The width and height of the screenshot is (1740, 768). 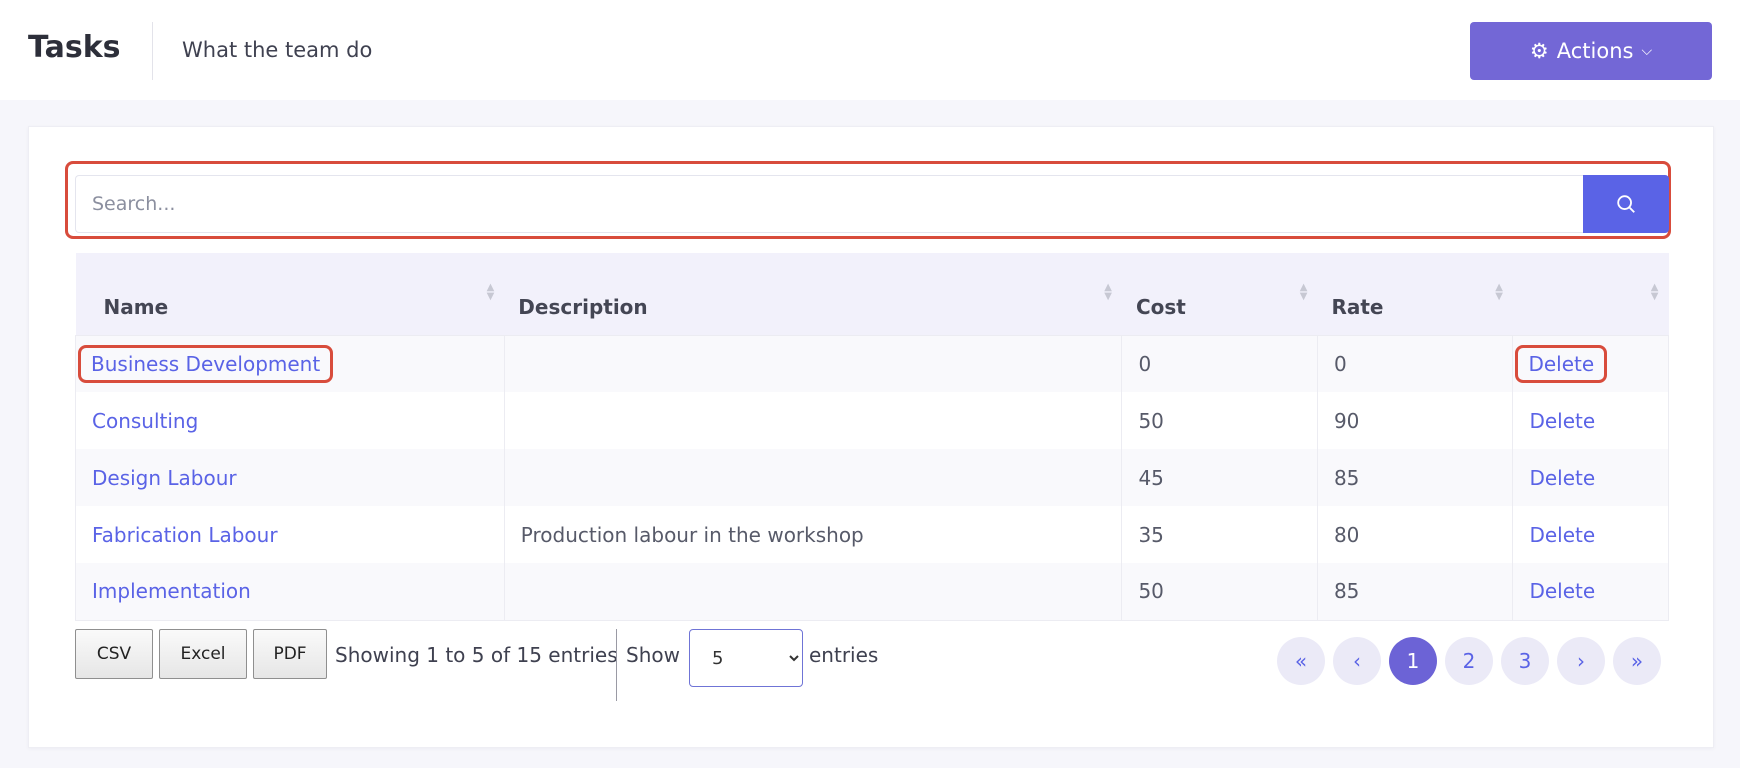 I want to click on table-header-row: Name ▲ ▼ Description ▲ ▼ Cost ▲ ▼ Rate ▲ ▼ ▲ ▼, so click(x=872, y=294).